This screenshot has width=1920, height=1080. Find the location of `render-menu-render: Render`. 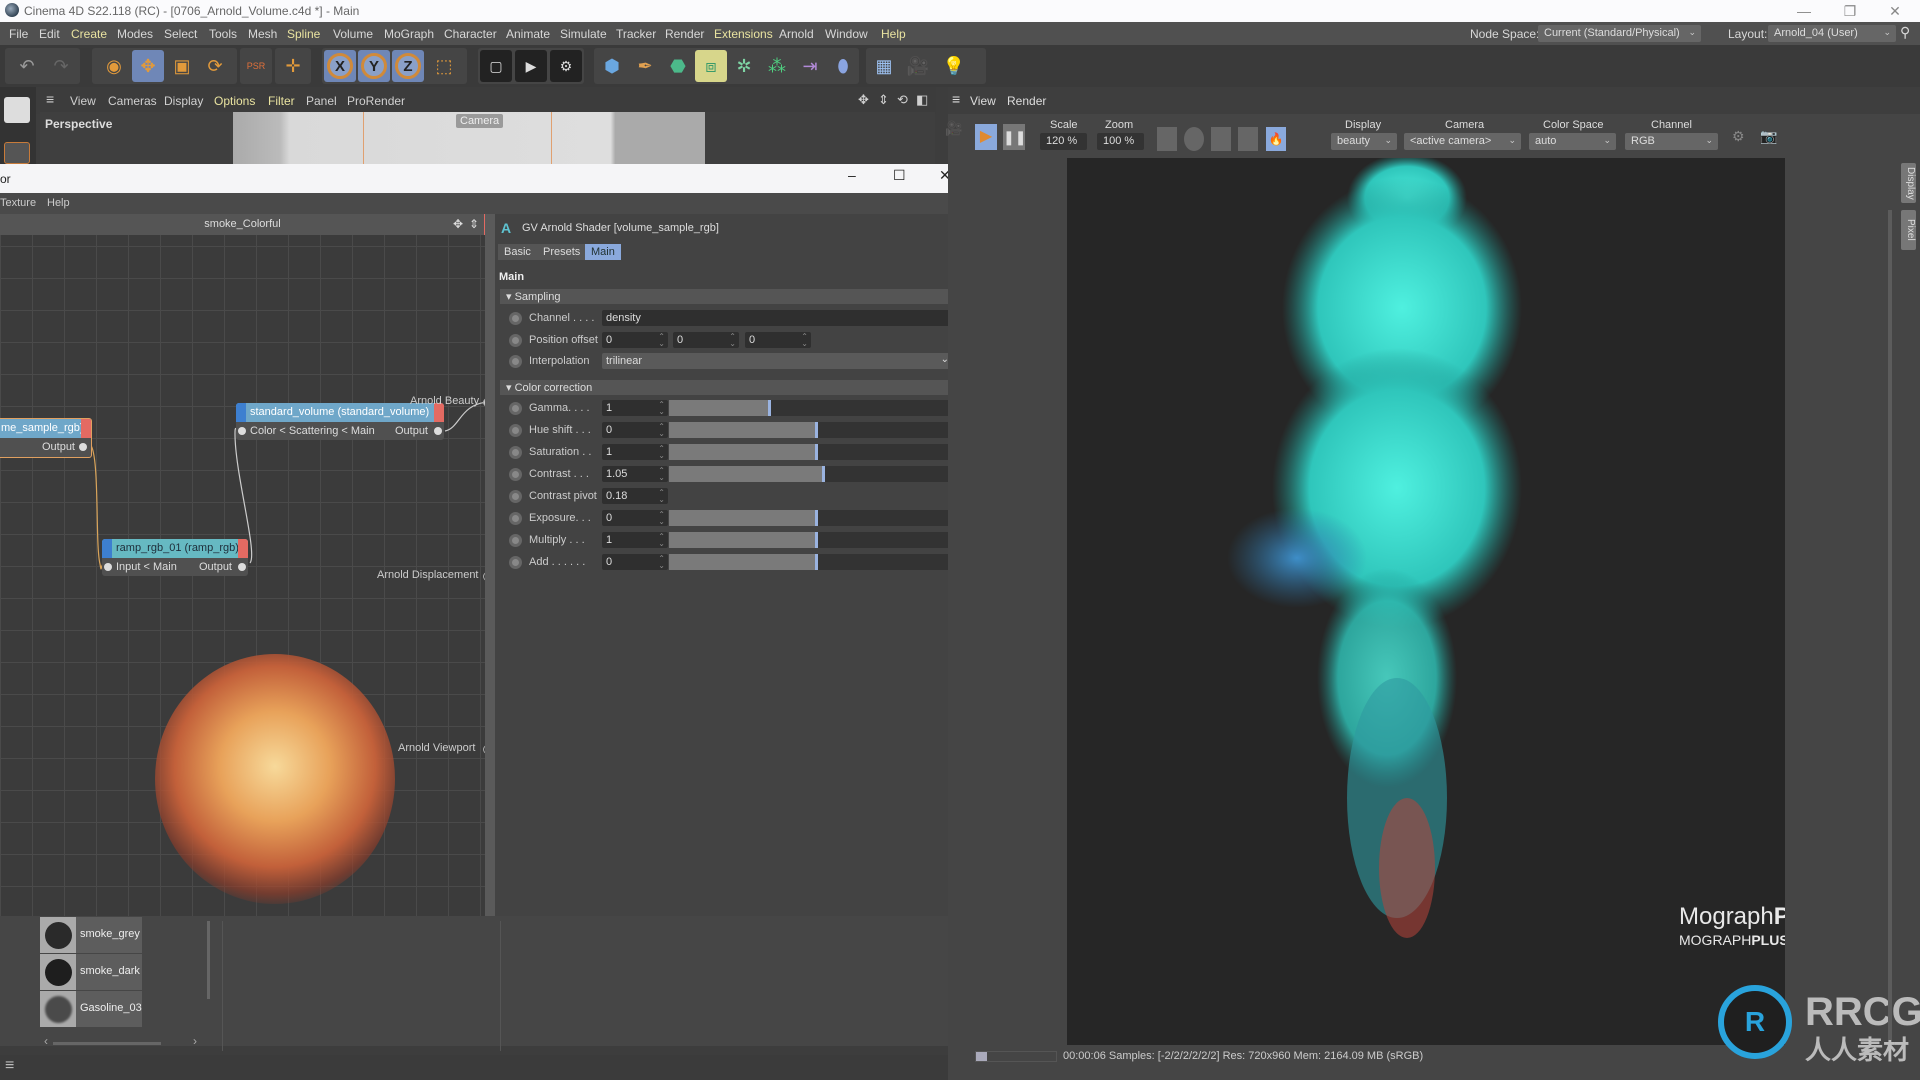

render-menu-render: Render is located at coordinates (1026, 101).